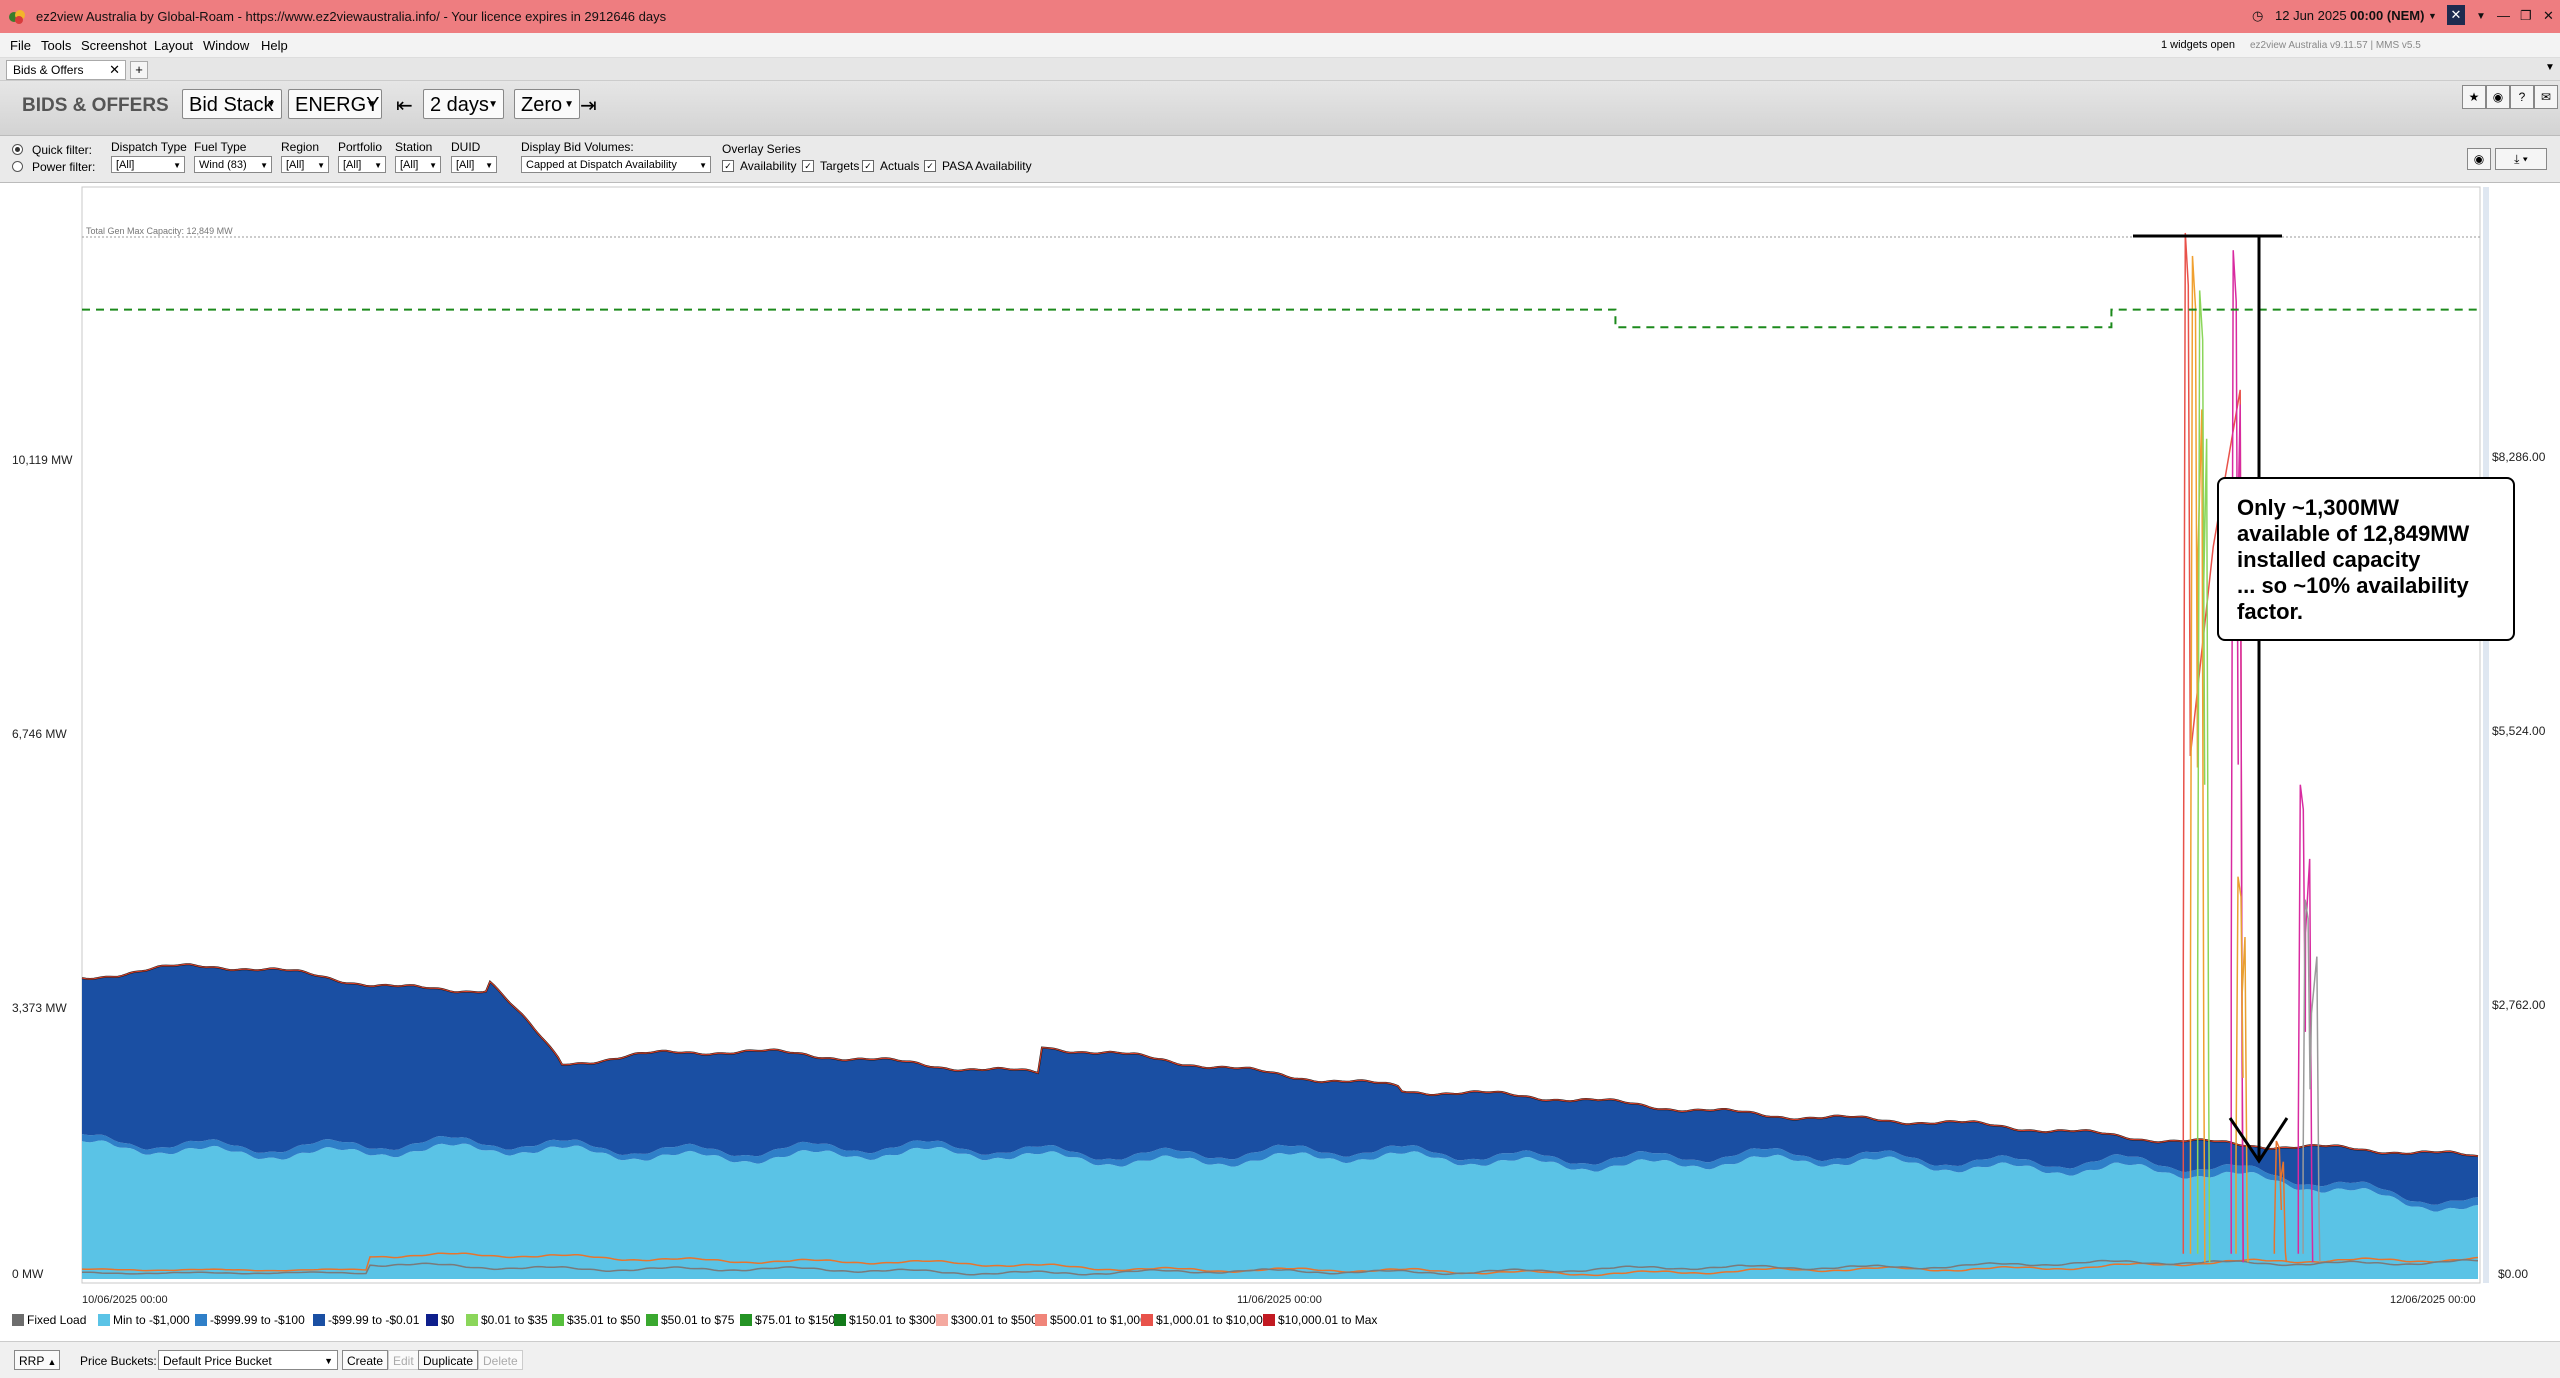  What do you see at coordinates (930, 166) in the screenshot?
I see `pasa-availability-checkbox: ✓` at bounding box center [930, 166].